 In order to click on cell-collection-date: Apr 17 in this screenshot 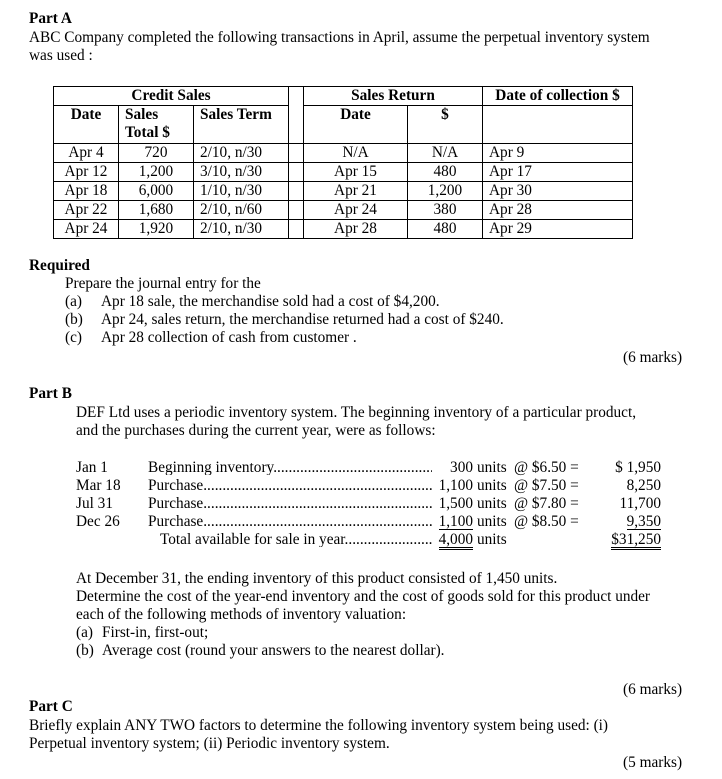, I will do `click(557, 172)`.